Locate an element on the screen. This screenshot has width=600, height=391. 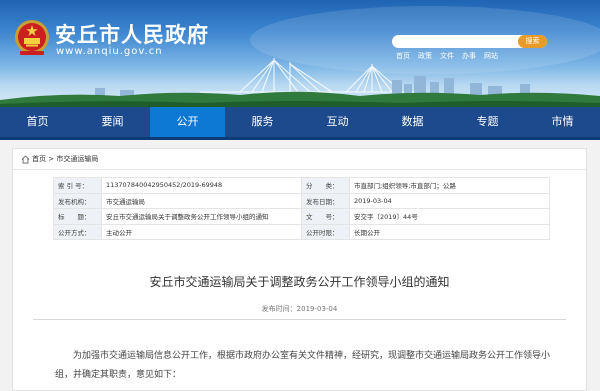
nav-open-government: 公开 is located at coordinates (187, 122).